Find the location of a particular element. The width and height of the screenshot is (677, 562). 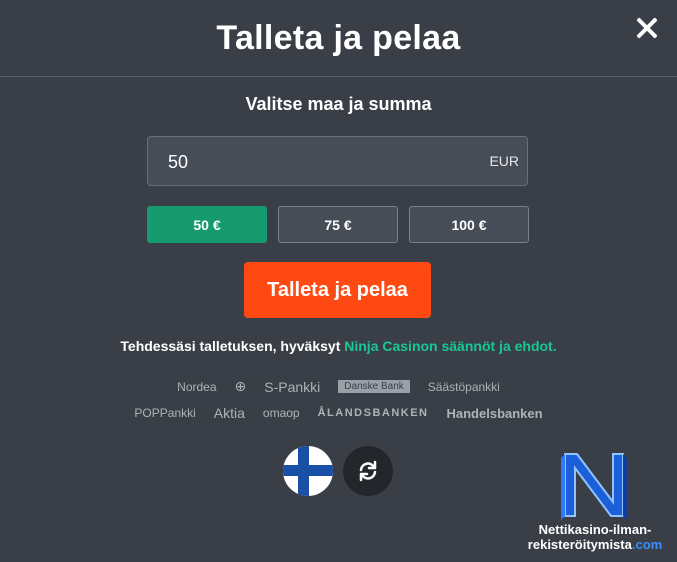

watermark-domain: .com is located at coordinates (647, 544).